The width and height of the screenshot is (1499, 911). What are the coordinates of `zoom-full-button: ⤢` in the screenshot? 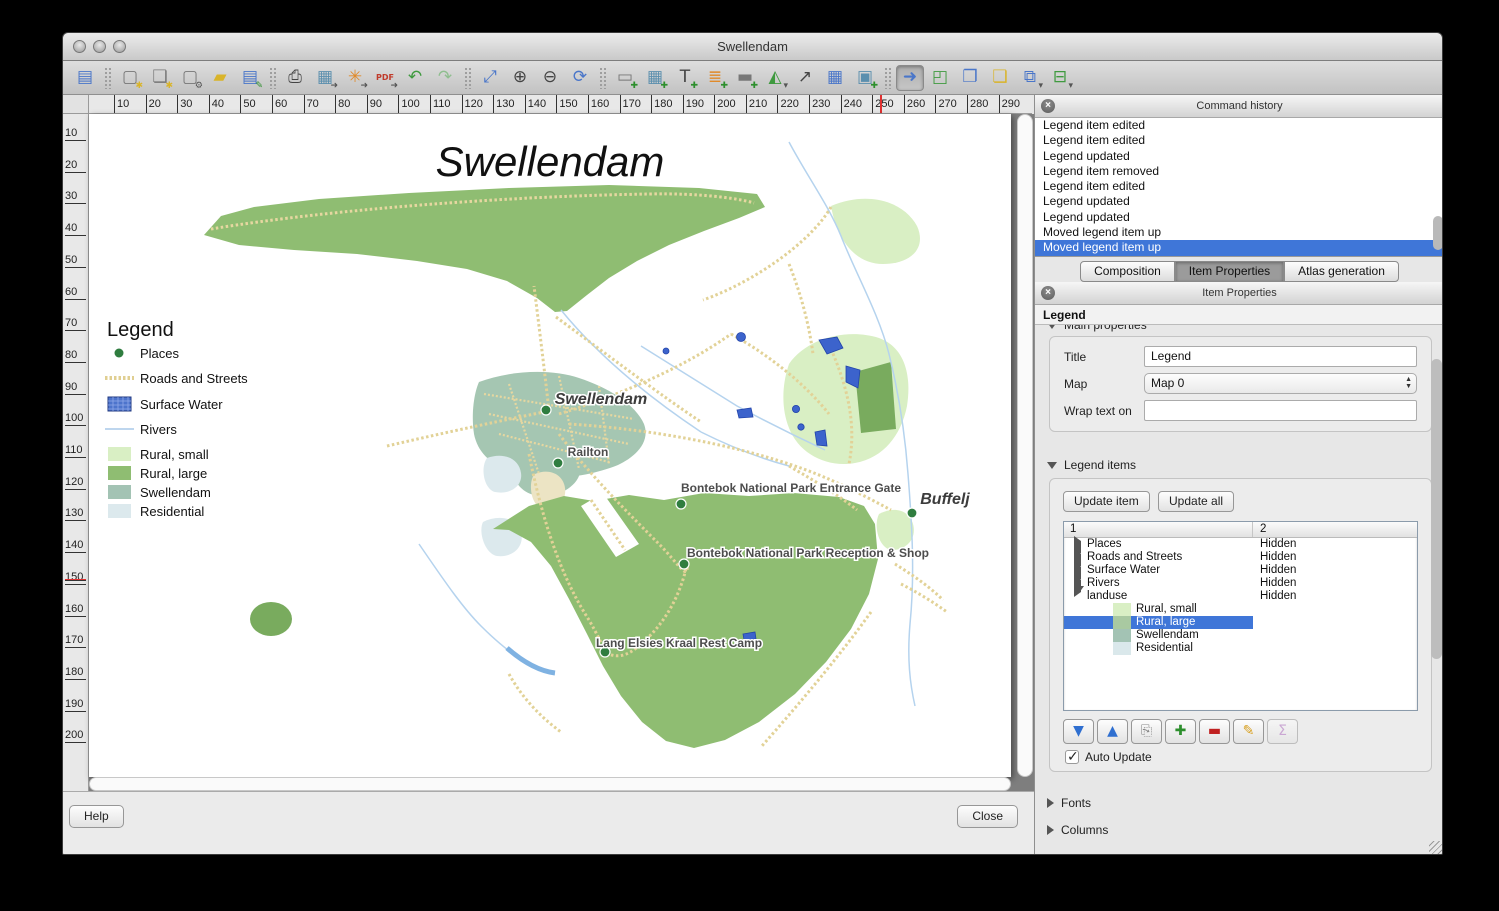 It's located at (490, 78).